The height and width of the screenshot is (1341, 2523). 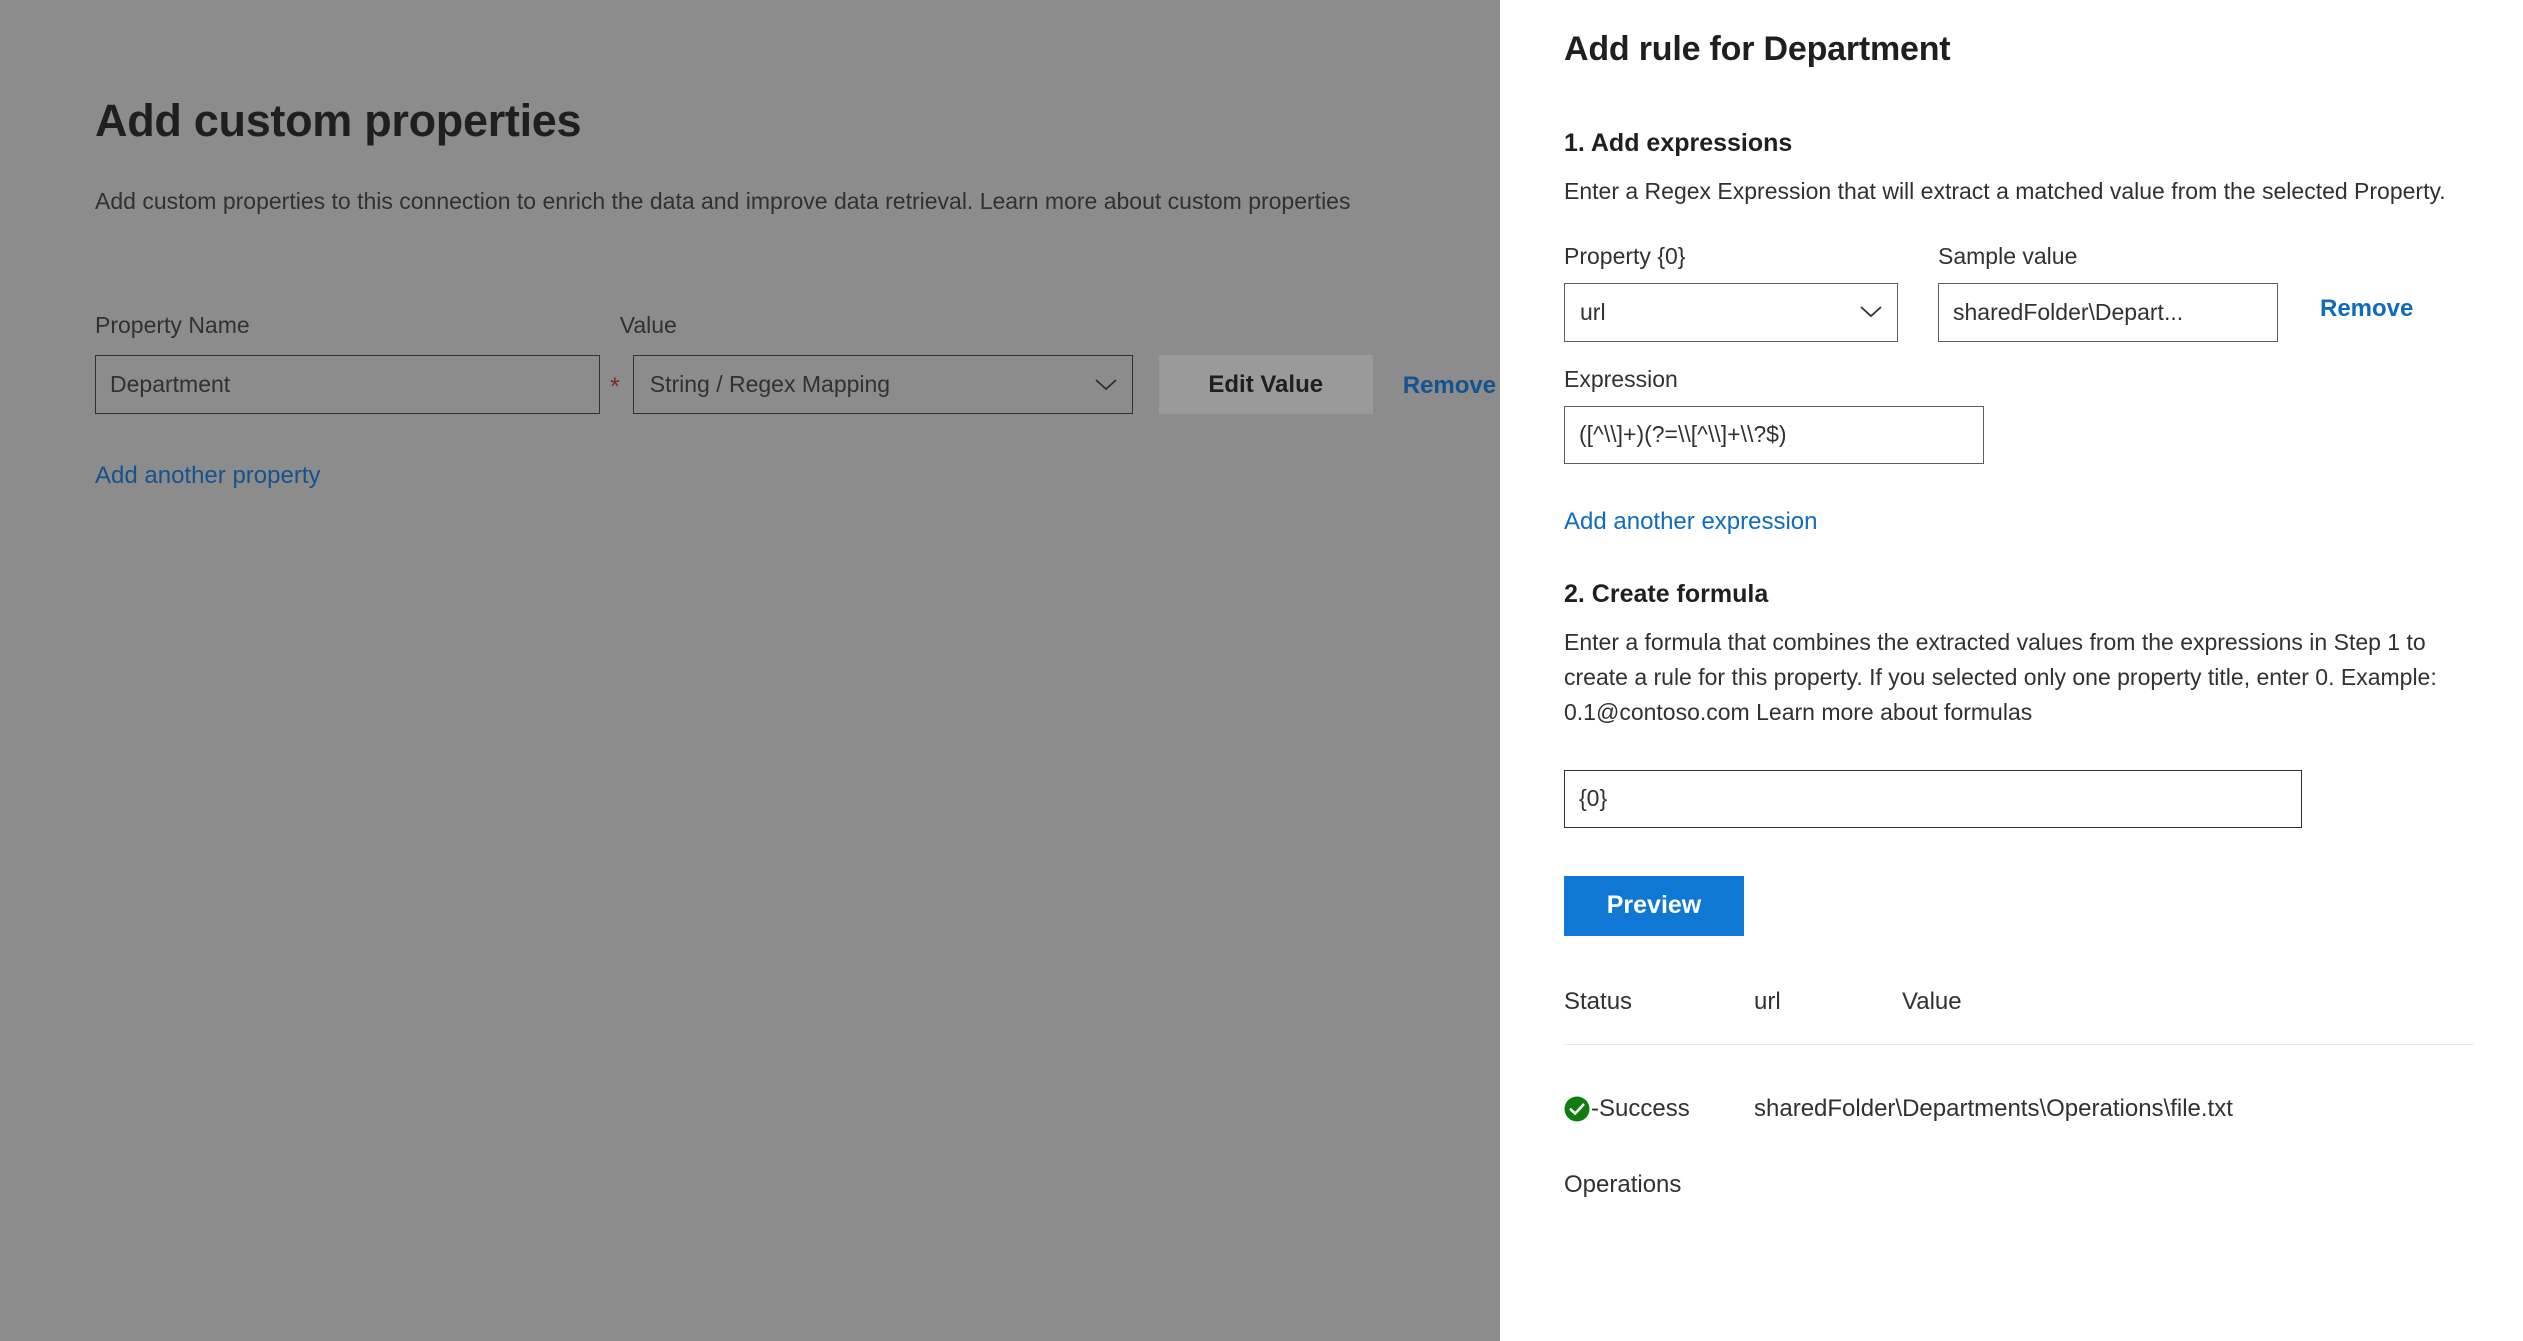 I want to click on expression-input, so click(x=1774, y=434).